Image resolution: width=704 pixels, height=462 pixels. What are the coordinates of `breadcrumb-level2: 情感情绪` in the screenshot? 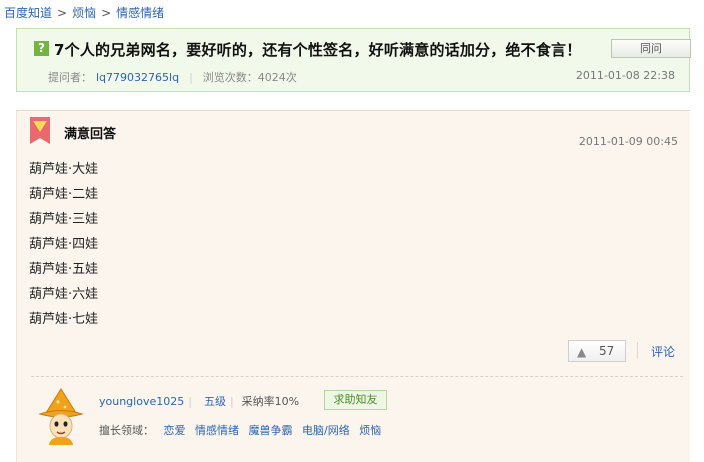 It's located at (140, 13).